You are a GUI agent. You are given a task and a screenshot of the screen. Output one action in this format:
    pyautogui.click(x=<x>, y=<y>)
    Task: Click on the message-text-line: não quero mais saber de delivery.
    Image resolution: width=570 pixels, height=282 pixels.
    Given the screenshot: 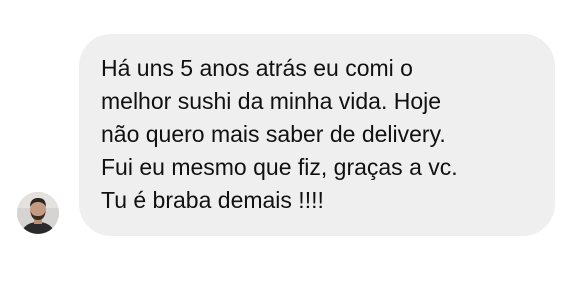 What is the action you would take?
    pyautogui.click(x=273, y=134)
    